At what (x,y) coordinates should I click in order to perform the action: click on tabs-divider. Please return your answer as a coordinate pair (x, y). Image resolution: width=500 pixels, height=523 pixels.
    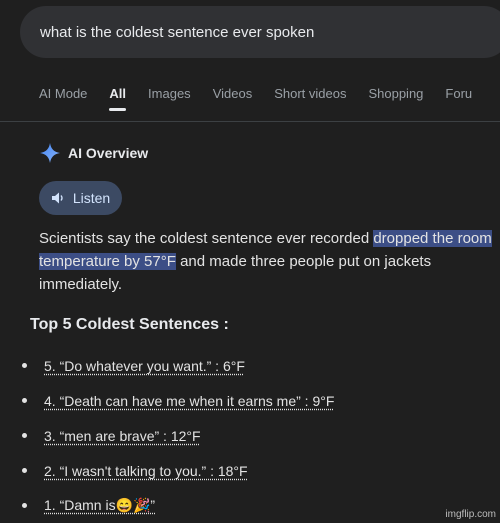
    Looking at the image, I should click on (250, 121).